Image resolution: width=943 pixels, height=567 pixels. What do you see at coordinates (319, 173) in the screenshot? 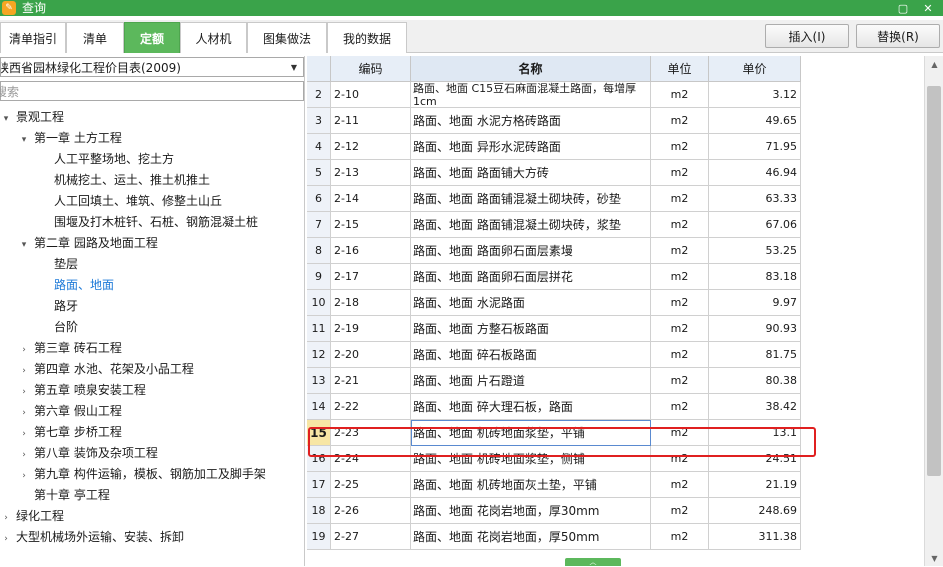
I see `cell-idx: 5` at bounding box center [319, 173].